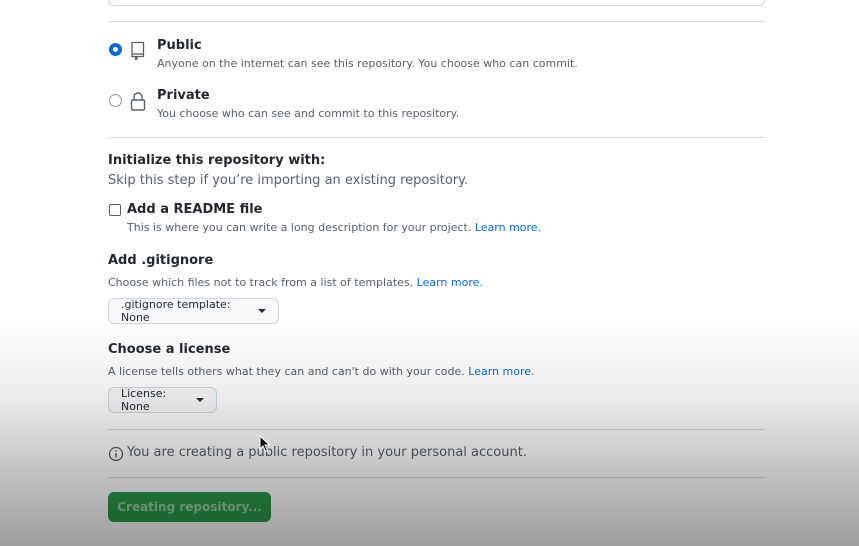 This screenshot has height=546, width=859. Describe the element at coordinates (169, 349) in the screenshot. I see `license-title: Choose a license` at that location.